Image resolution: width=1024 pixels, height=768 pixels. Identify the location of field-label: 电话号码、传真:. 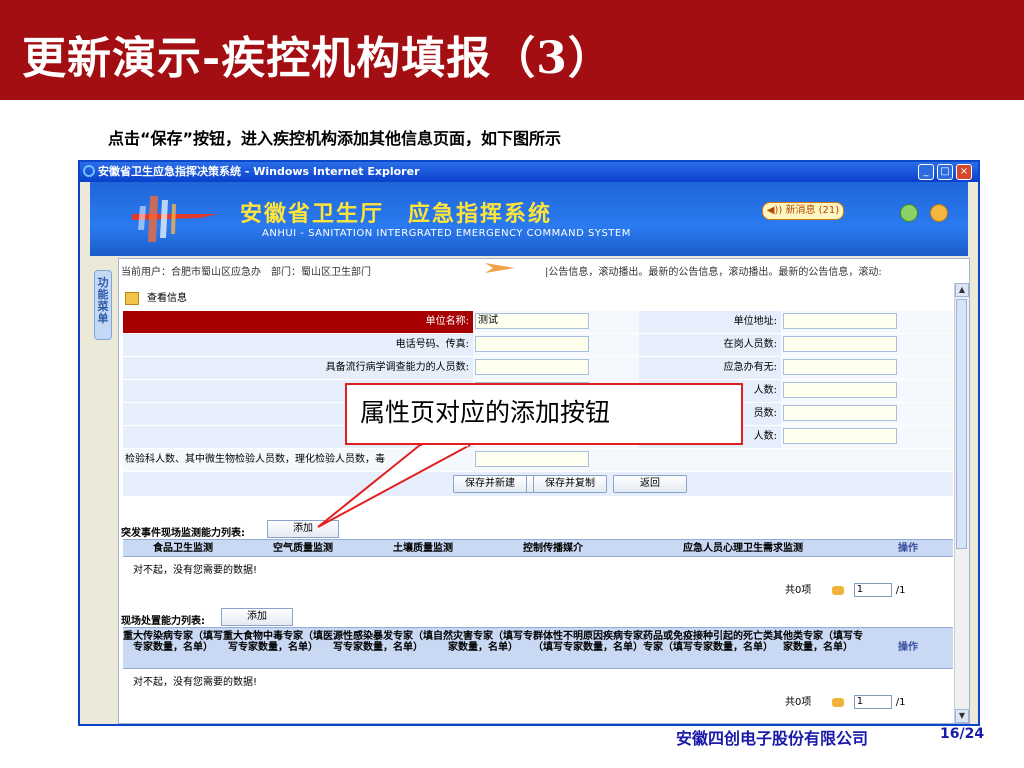
(432, 344).